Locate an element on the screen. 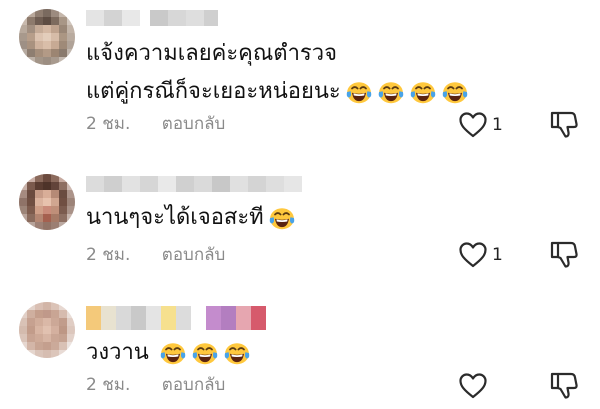  comment-text-line-1: แจ้งความเลยค่ะคุณตำรวจ is located at coordinates (211, 54).